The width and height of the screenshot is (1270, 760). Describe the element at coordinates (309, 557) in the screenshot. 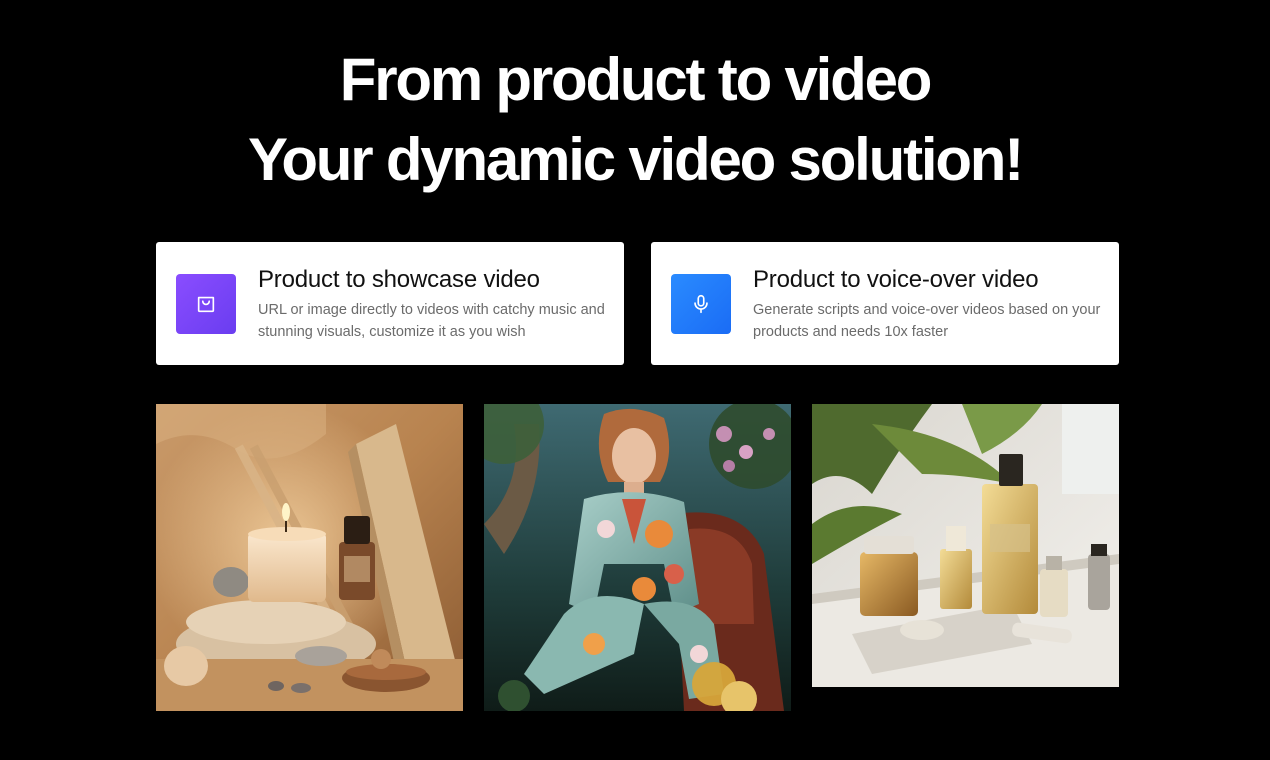

I see `candle-still-life-image` at that location.